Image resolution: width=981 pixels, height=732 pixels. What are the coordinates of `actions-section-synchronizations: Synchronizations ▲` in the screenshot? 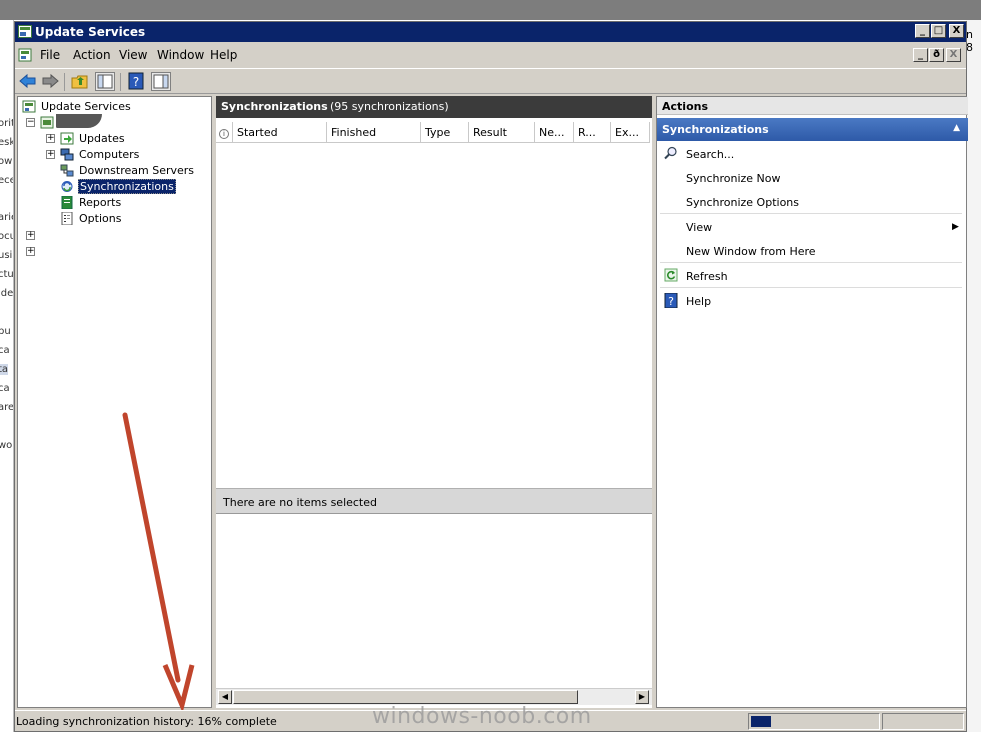 It's located at (812, 129).